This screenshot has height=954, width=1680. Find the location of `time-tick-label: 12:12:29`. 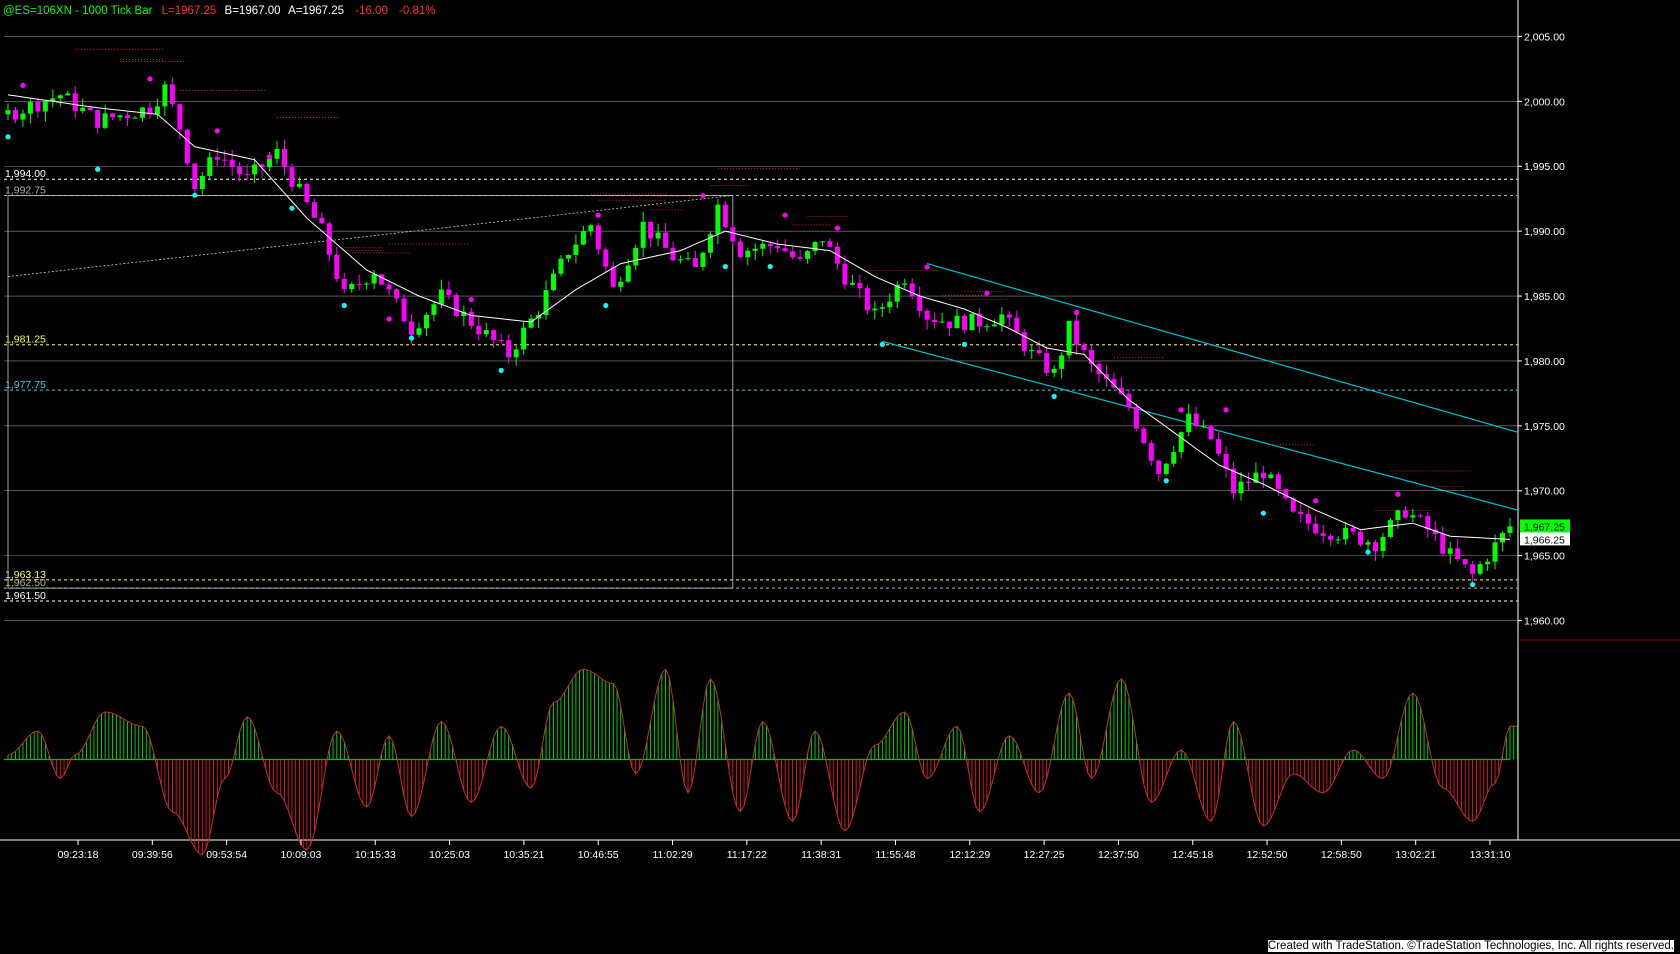

time-tick-label: 12:12:29 is located at coordinates (969, 855).